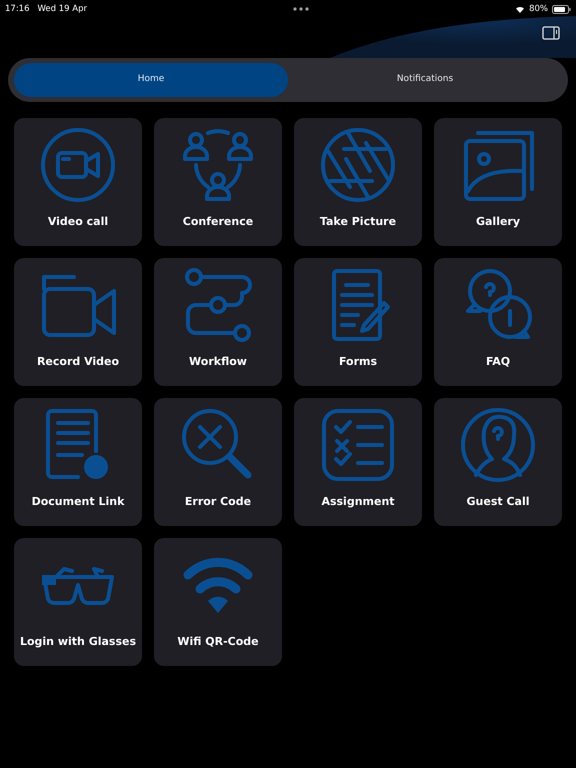 The width and height of the screenshot is (576, 768). I want to click on tile-button: Record Video, so click(78, 322).